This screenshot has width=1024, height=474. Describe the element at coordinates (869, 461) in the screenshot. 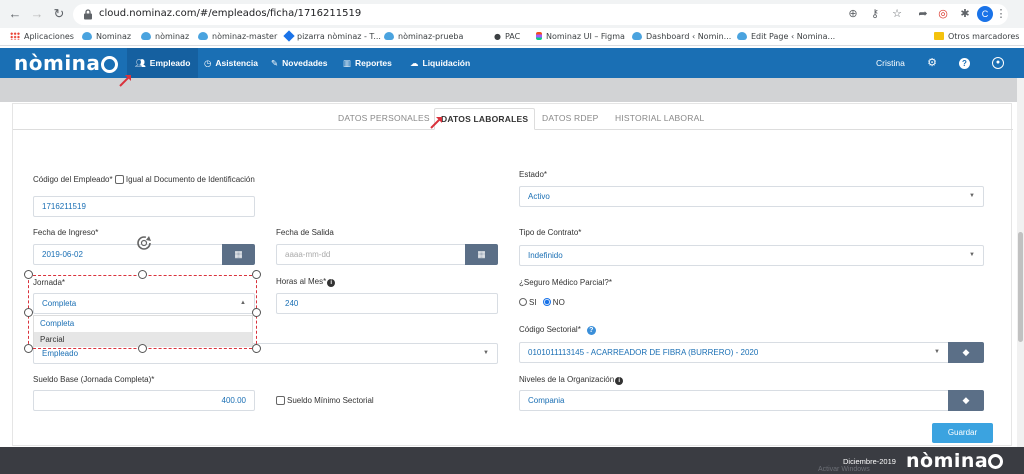

I see `period-date: Diciembre-2019` at that location.